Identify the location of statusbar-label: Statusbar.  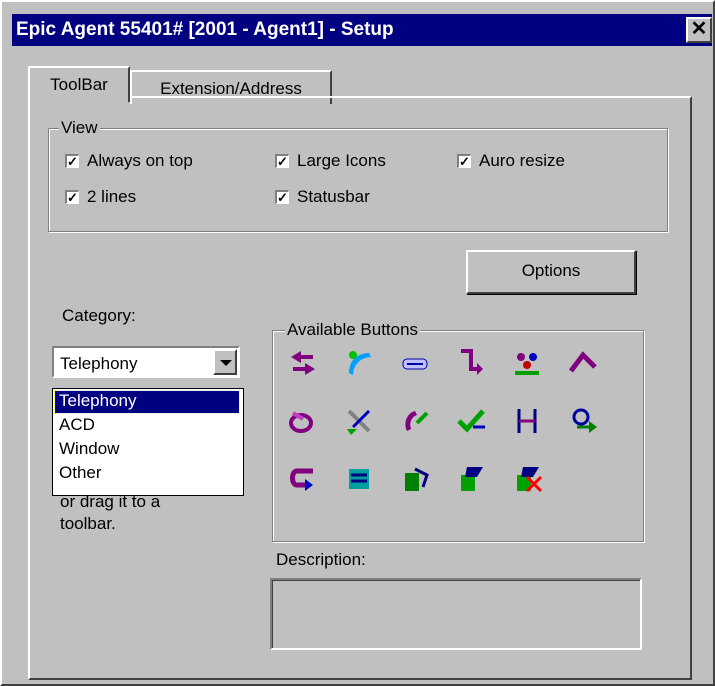
(333, 196).